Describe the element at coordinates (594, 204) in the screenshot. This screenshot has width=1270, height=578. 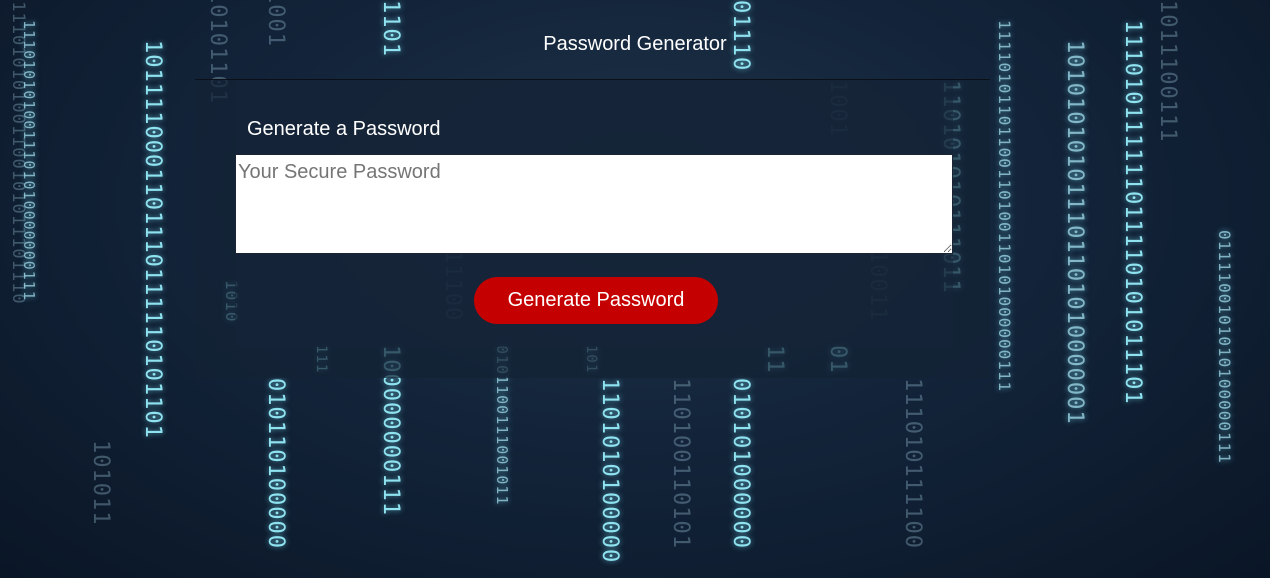
I see `password-output-field` at that location.